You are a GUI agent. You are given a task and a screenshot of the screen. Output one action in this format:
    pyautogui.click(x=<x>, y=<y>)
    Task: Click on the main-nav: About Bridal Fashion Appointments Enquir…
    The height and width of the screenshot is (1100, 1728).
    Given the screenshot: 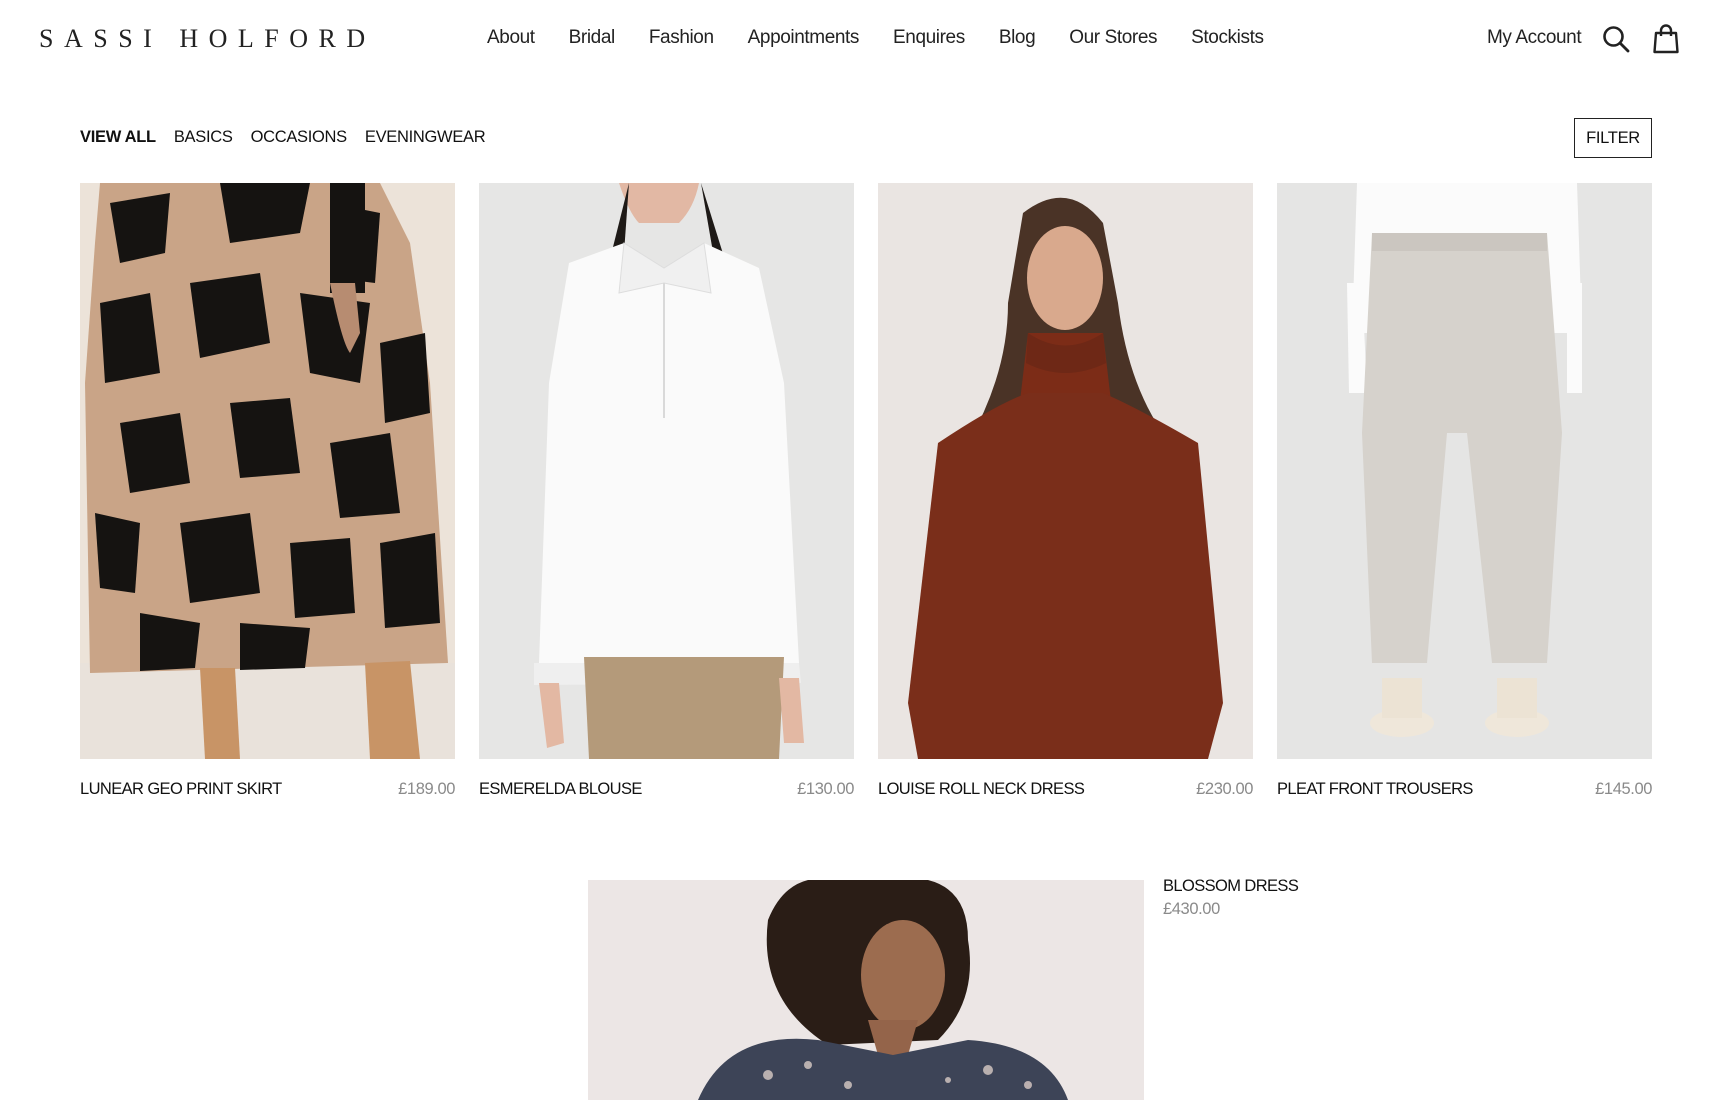 What is the action you would take?
    pyautogui.click(x=892, y=38)
    